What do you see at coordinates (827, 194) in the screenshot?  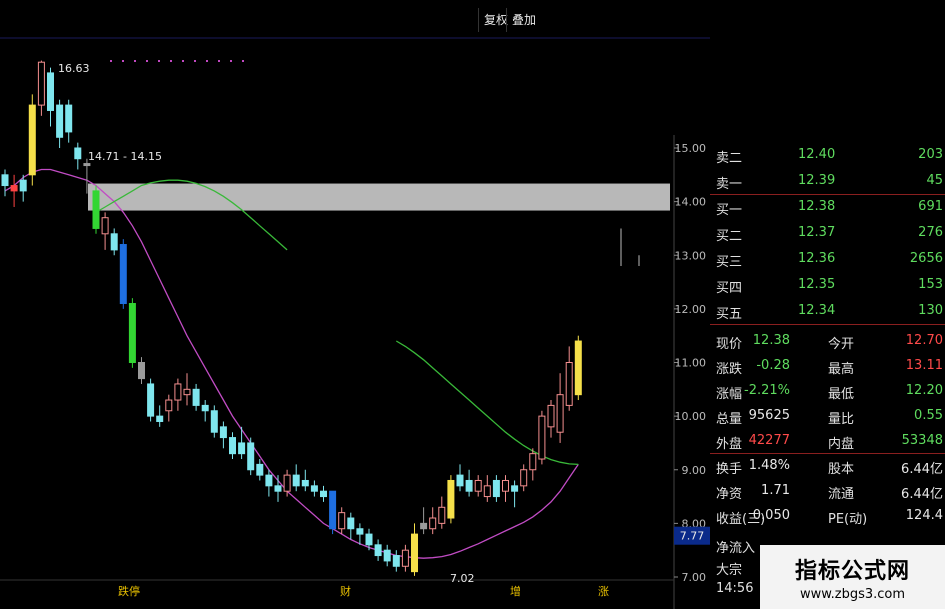 I see `order-book-separator` at bounding box center [827, 194].